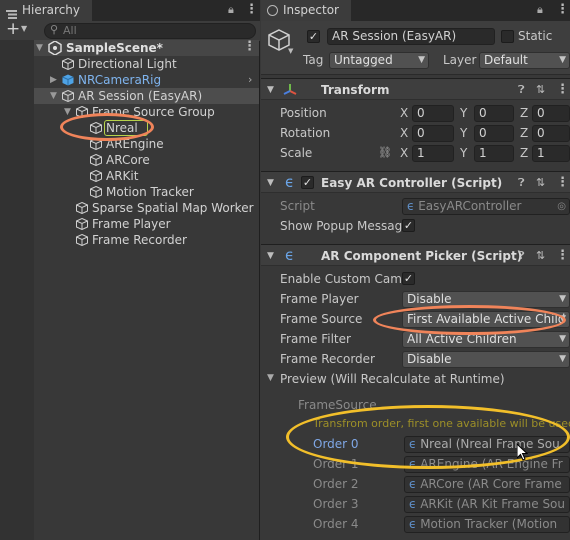 This screenshot has height=540, width=570. Describe the element at coordinates (415, 504) in the screenshot. I see `script-icon: ϵ` at that location.